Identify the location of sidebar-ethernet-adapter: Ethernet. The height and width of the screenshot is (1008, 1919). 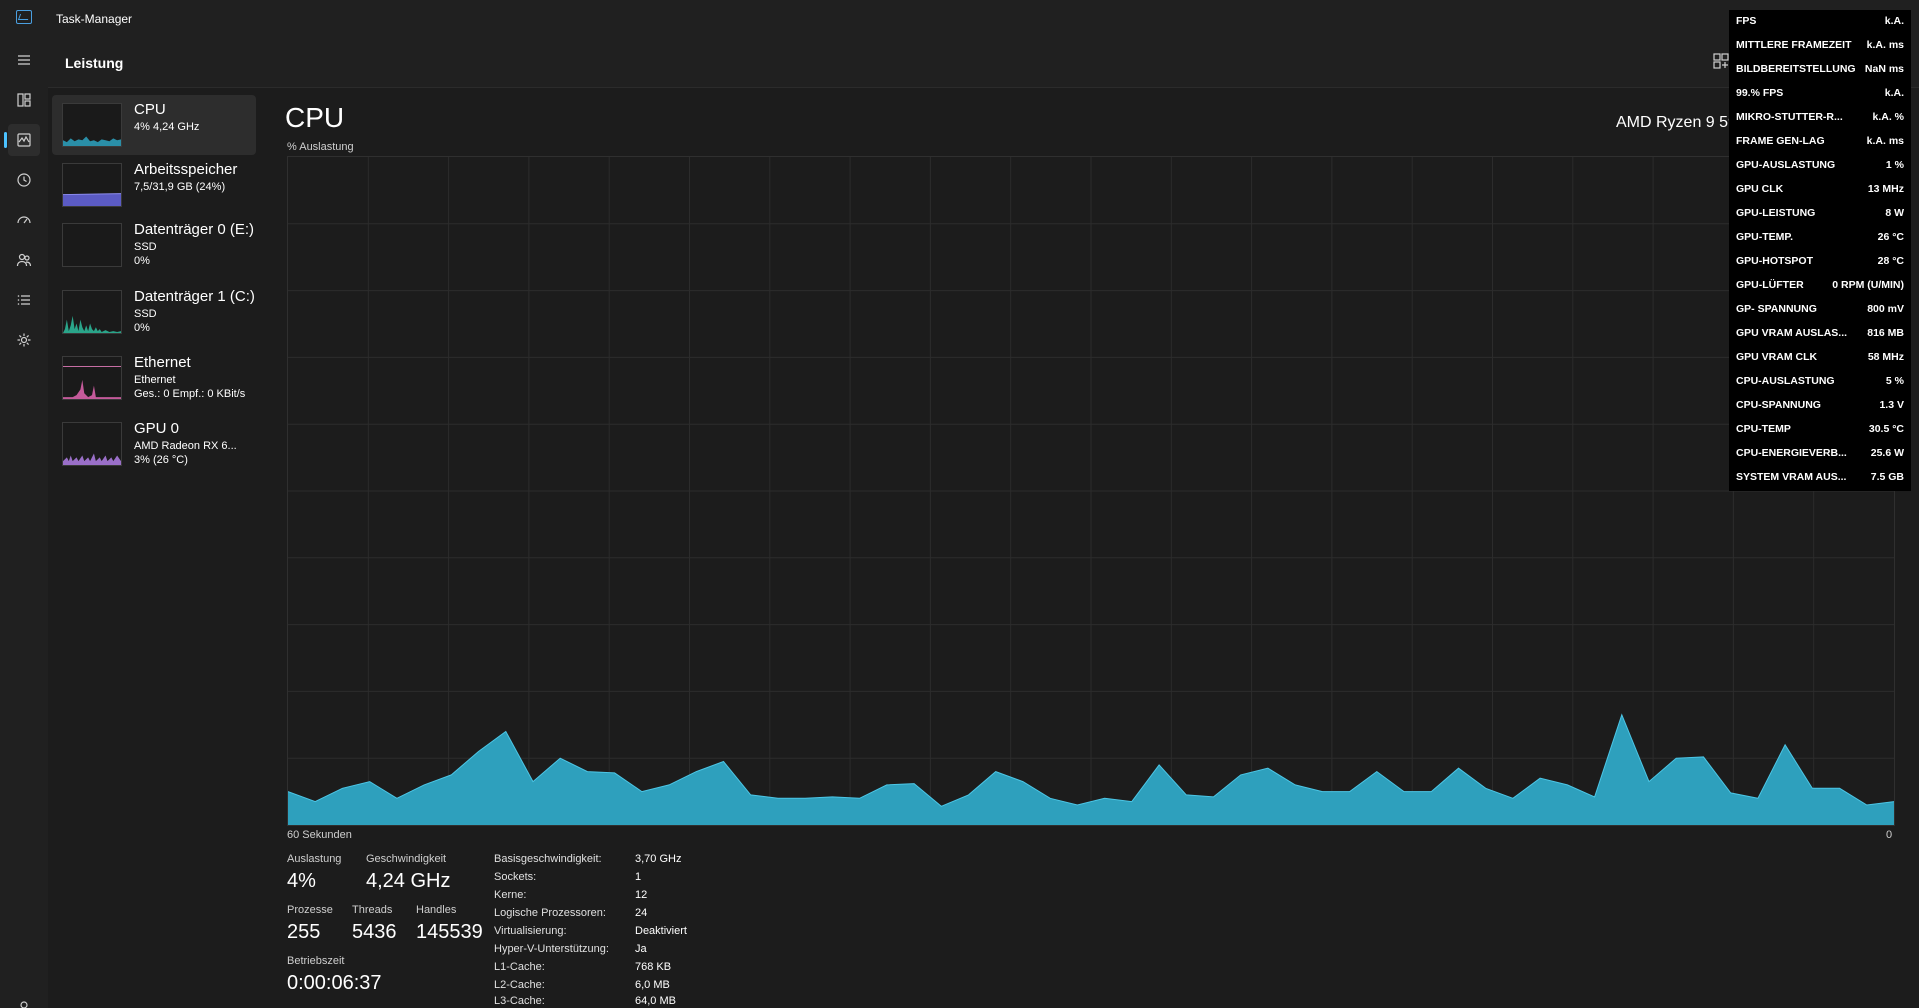
(155, 380).